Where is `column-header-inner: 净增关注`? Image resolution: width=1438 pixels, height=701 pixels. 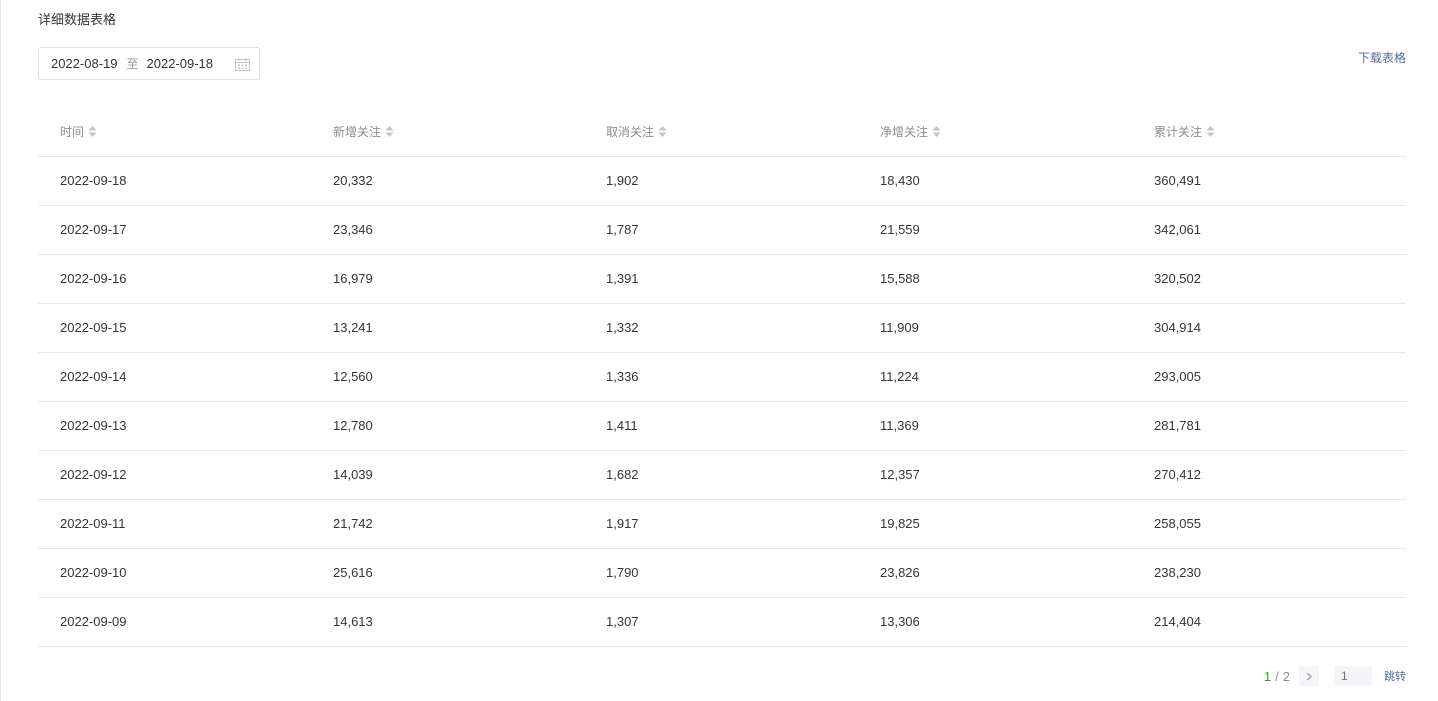 column-header-inner: 净增关注 is located at coordinates (910, 131).